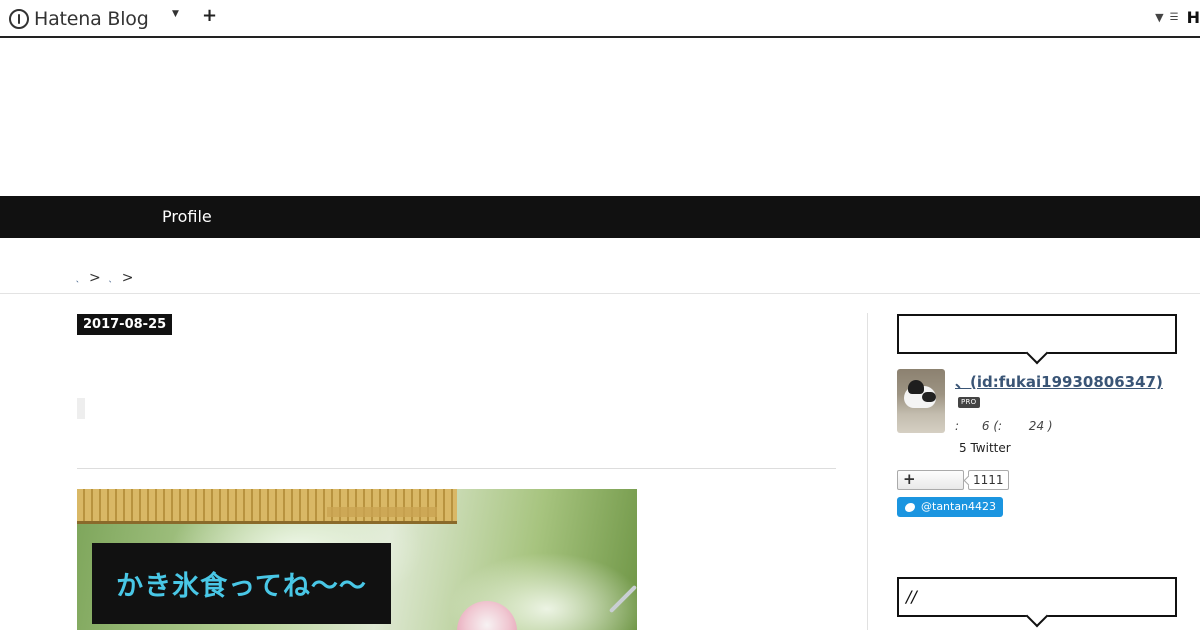 The width and height of the screenshot is (1200, 630). I want to click on hero-caption: かき氷食ってね～～, so click(241, 586).